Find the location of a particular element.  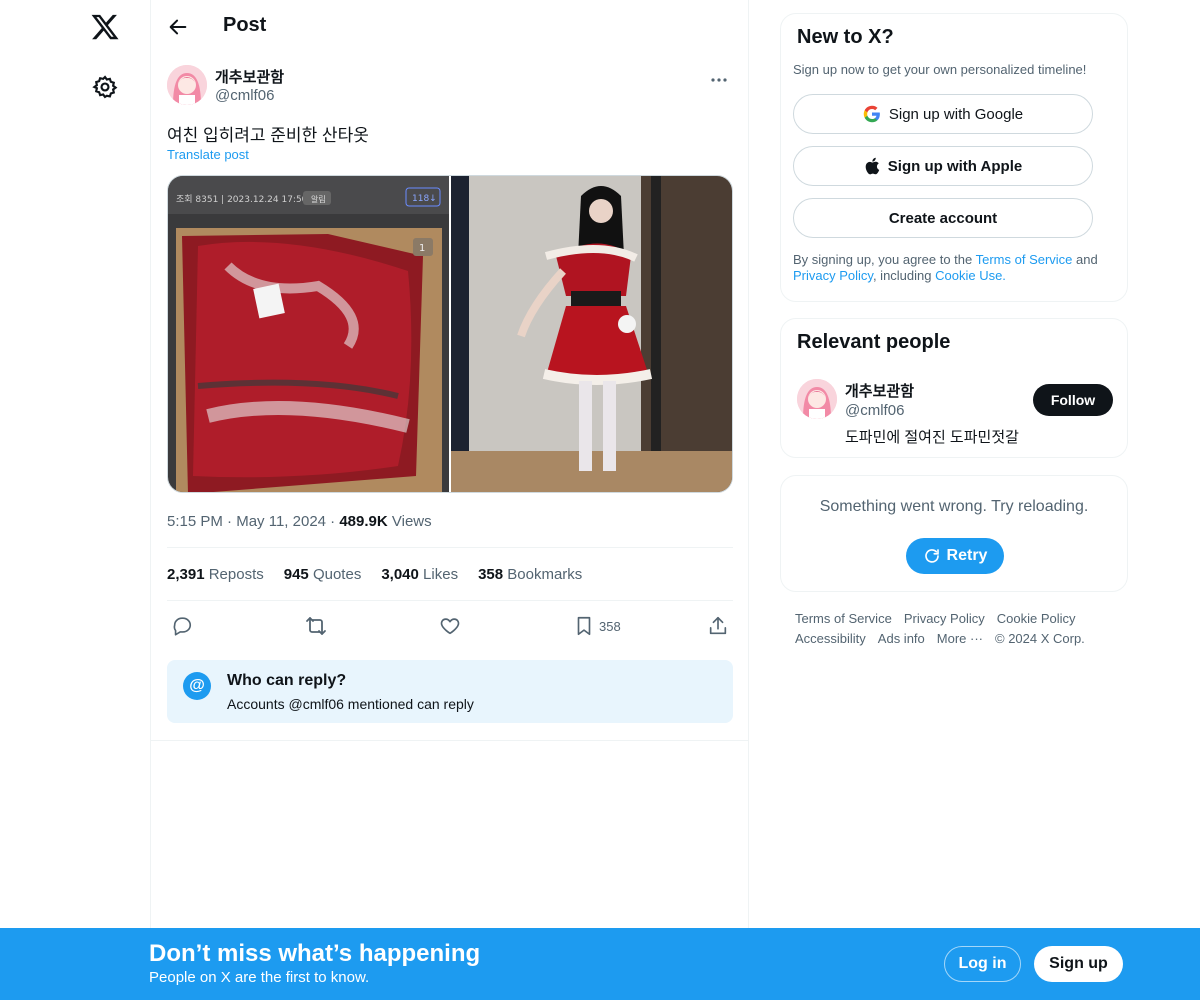

post-meta: 5:15 PM · May 11, 2024 · 489.9K Views is located at coordinates (299, 521).